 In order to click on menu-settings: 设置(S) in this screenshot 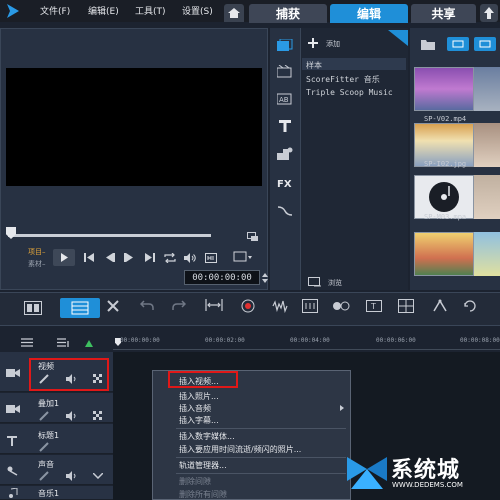, I will do `click(197, 10)`.